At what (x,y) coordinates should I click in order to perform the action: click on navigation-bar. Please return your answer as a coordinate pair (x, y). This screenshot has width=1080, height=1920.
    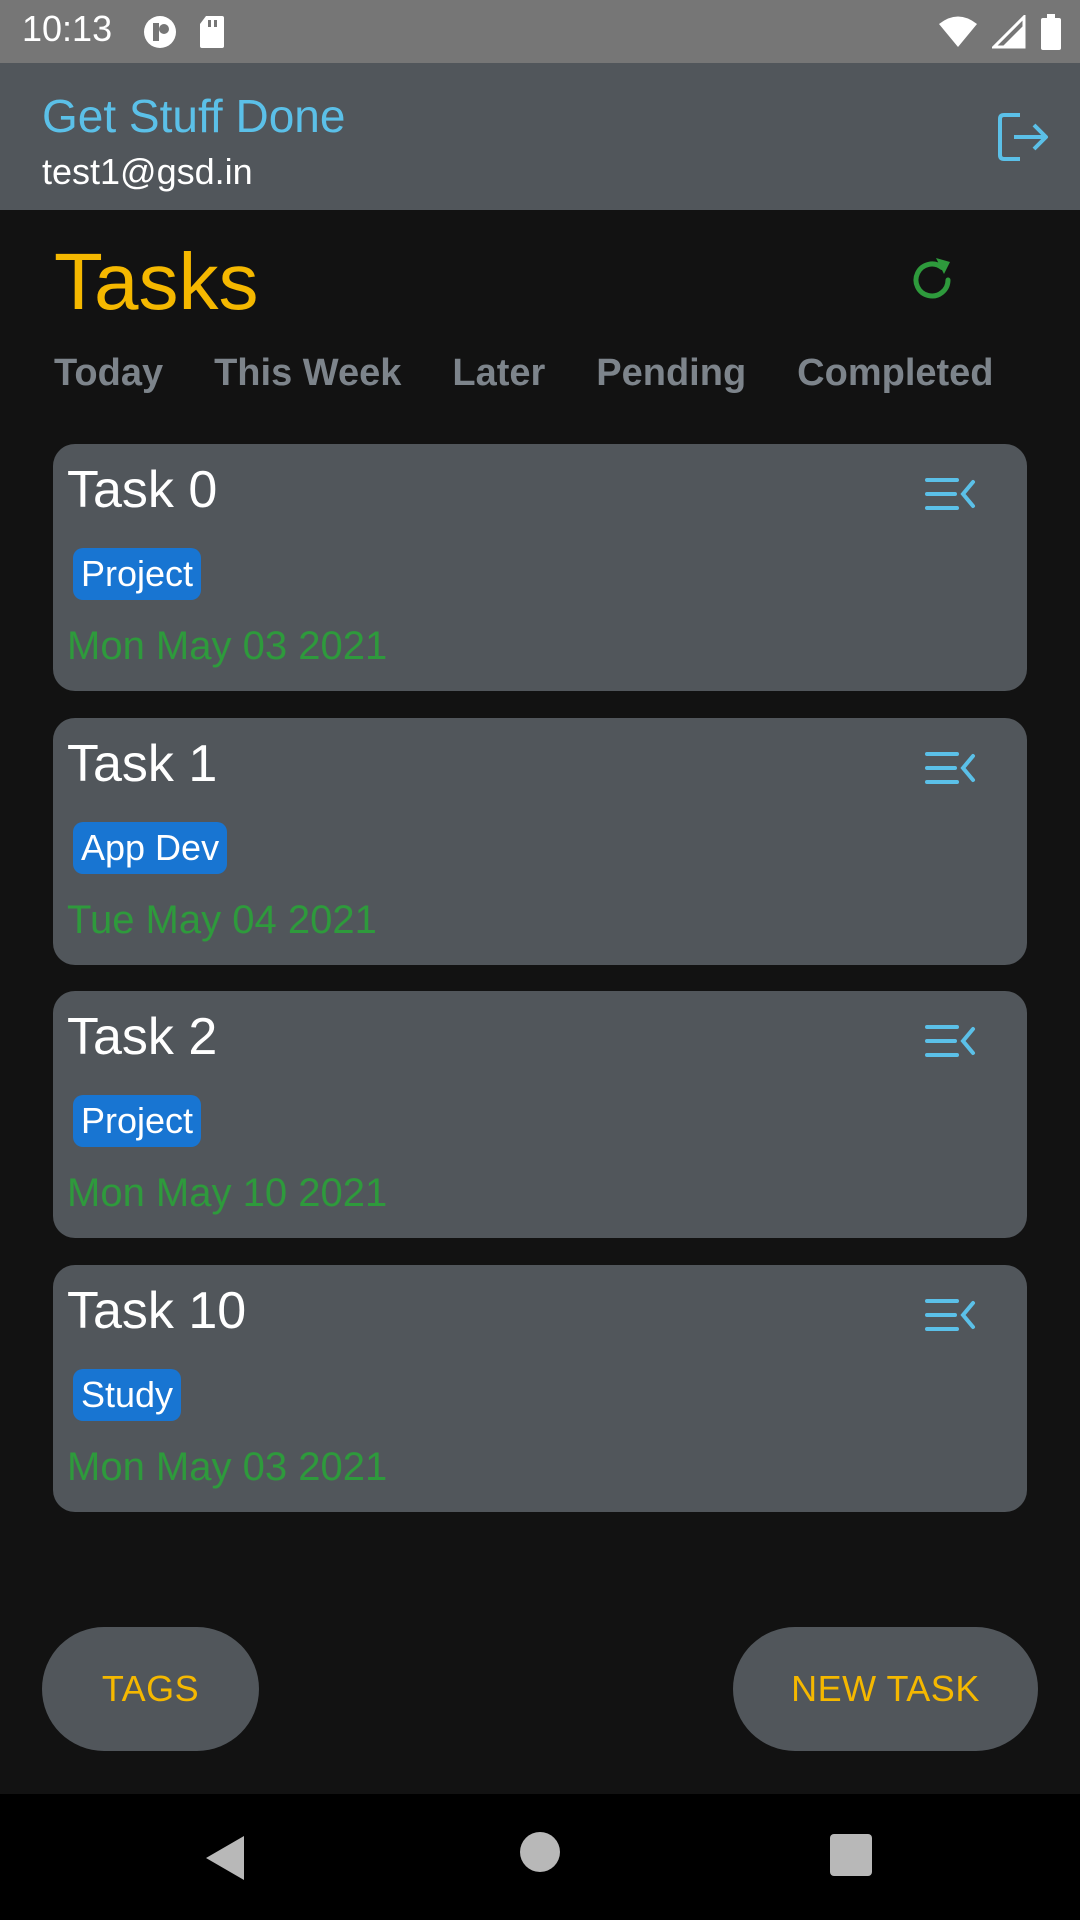
    Looking at the image, I should click on (540, 1857).